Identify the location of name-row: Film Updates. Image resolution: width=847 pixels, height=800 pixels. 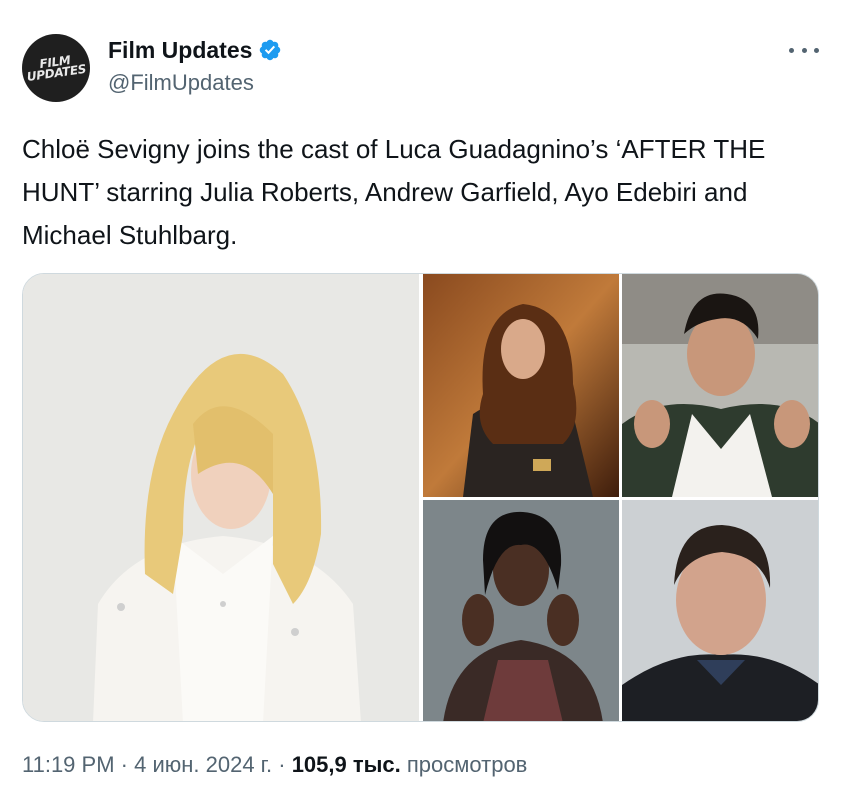
(195, 50).